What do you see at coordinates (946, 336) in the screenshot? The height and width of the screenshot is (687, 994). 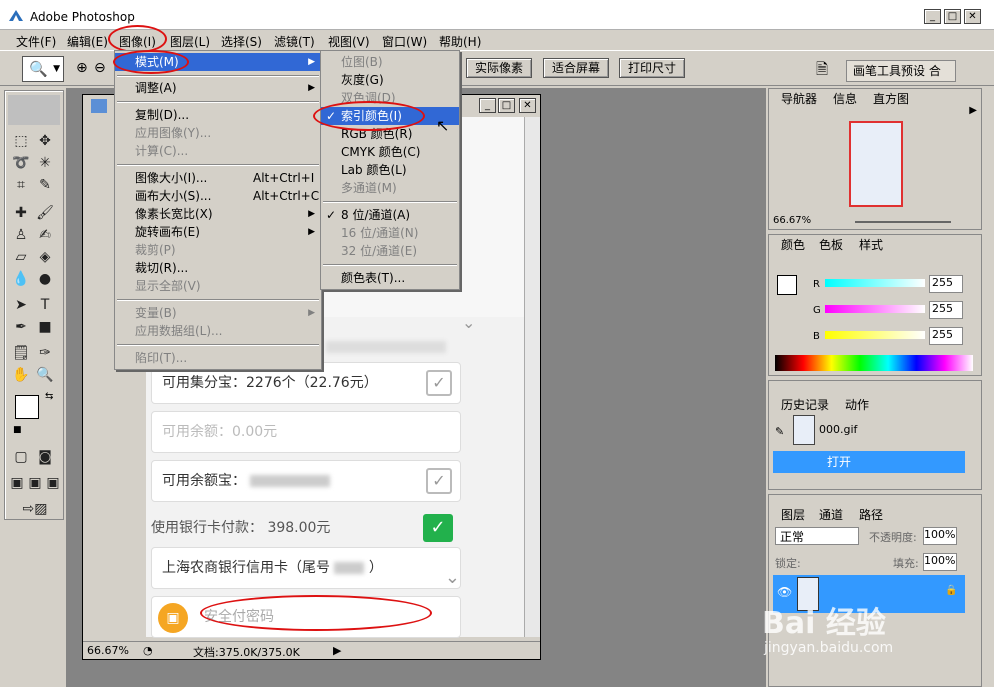 I see `channel-b-value: 255` at bounding box center [946, 336].